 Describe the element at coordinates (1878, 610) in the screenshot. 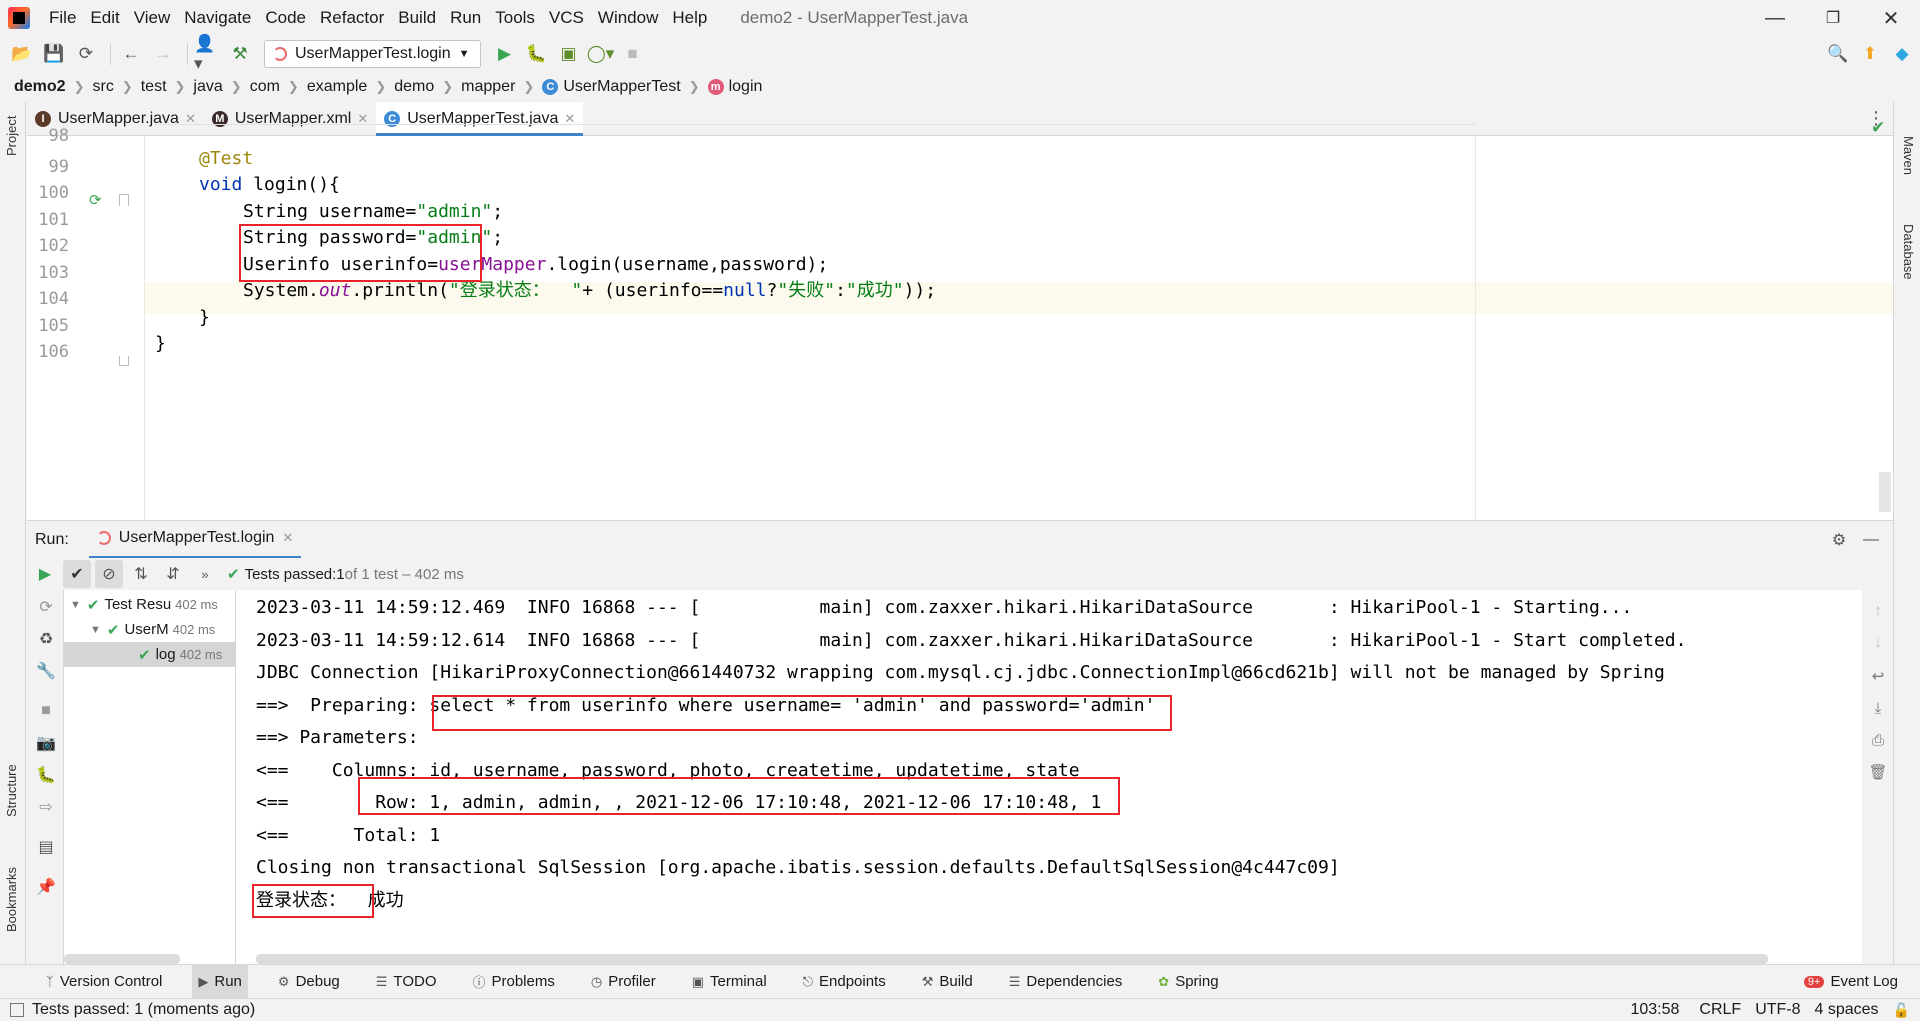

I see `up-arrow-icon: ↑` at that location.